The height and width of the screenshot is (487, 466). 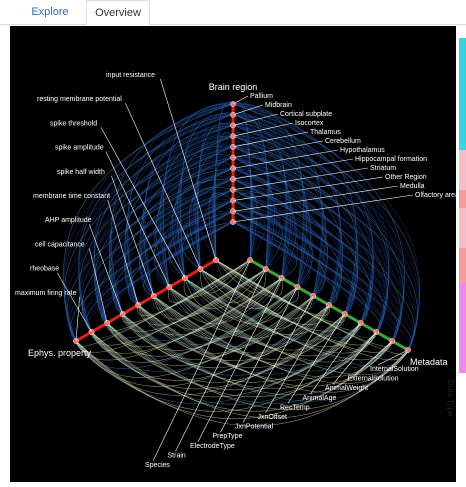 I want to click on ephys-property-axis-title: Ephys. property, so click(x=60, y=353).